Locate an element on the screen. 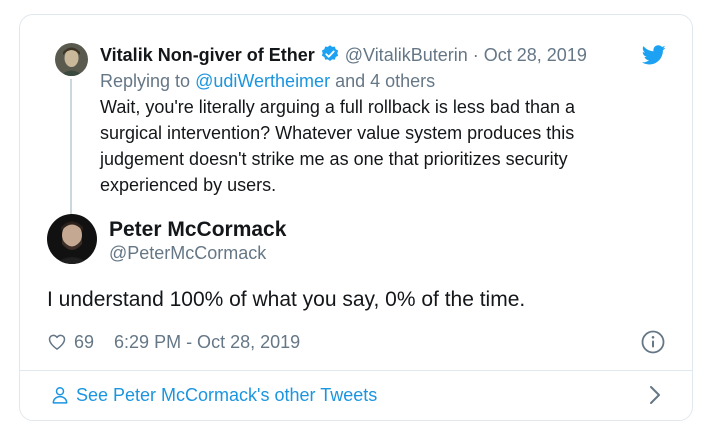 Image resolution: width=712 pixels, height=433 pixels. tweet-meta: 69 6:29 PM - Oct 28, 2019 is located at coordinates (173, 342).